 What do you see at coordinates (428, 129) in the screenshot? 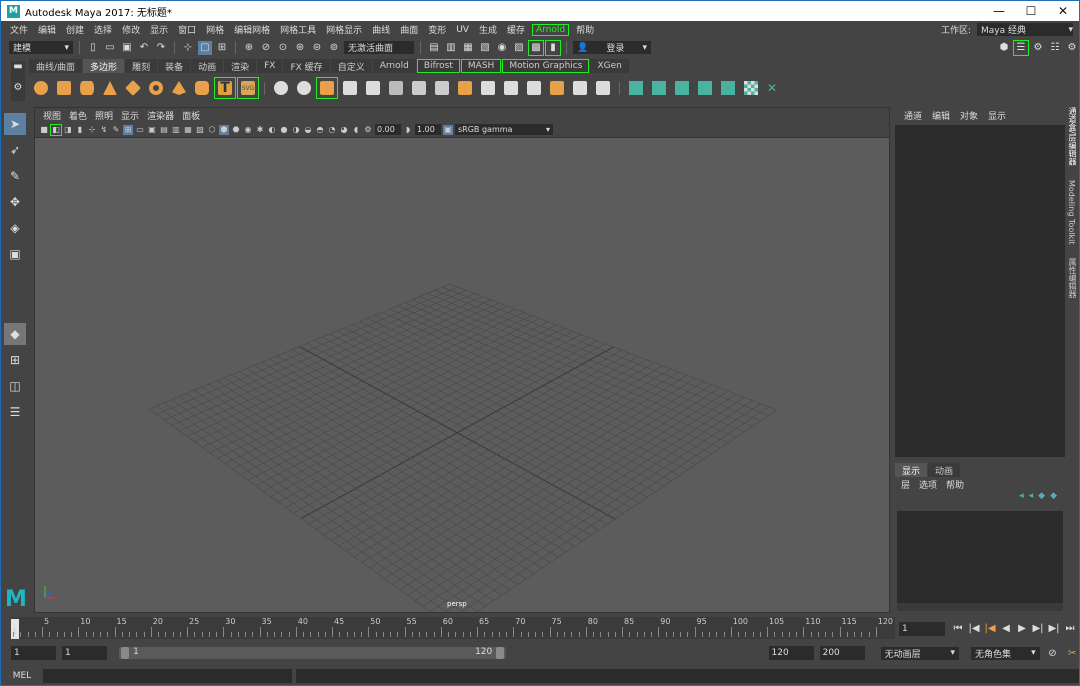
I see `gamma-field: 1.00` at bounding box center [428, 129].